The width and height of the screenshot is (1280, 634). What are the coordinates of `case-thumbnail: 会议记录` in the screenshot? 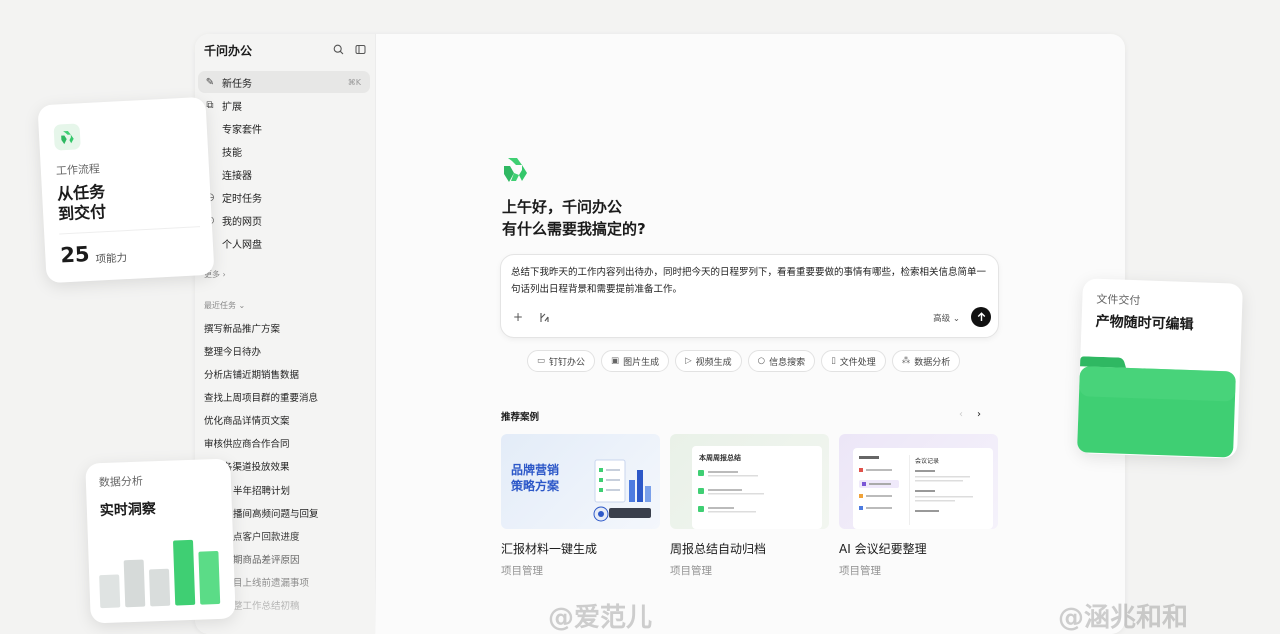 It's located at (918, 481).